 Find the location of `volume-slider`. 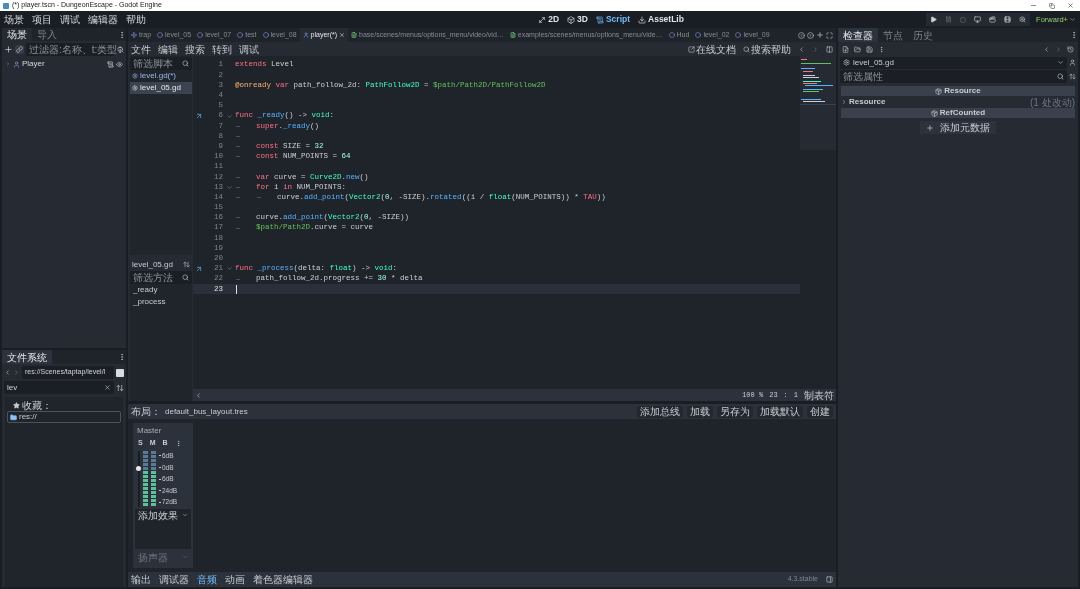

volume-slider is located at coordinates (138, 479).